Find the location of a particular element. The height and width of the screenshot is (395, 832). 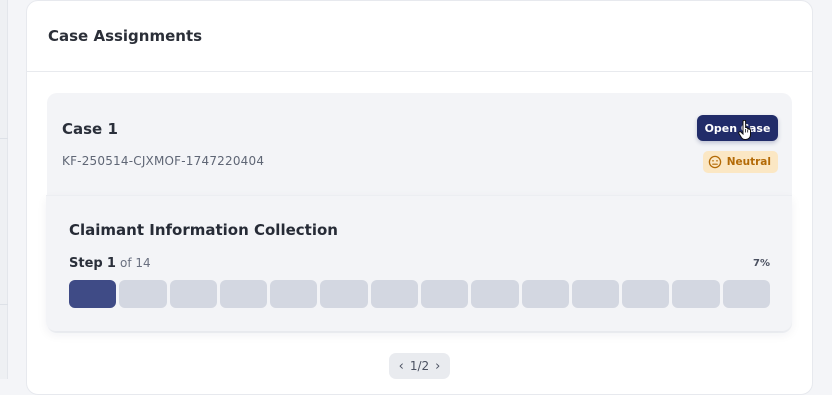

page-indicator: 1/2 is located at coordinates (419, 366).